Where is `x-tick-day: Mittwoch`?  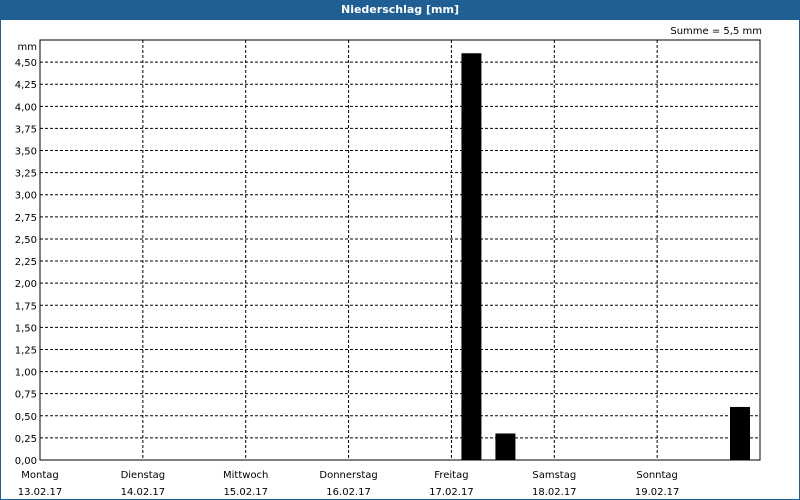
x-tick-day: Mittwoch is located at coordinates (245, 475).